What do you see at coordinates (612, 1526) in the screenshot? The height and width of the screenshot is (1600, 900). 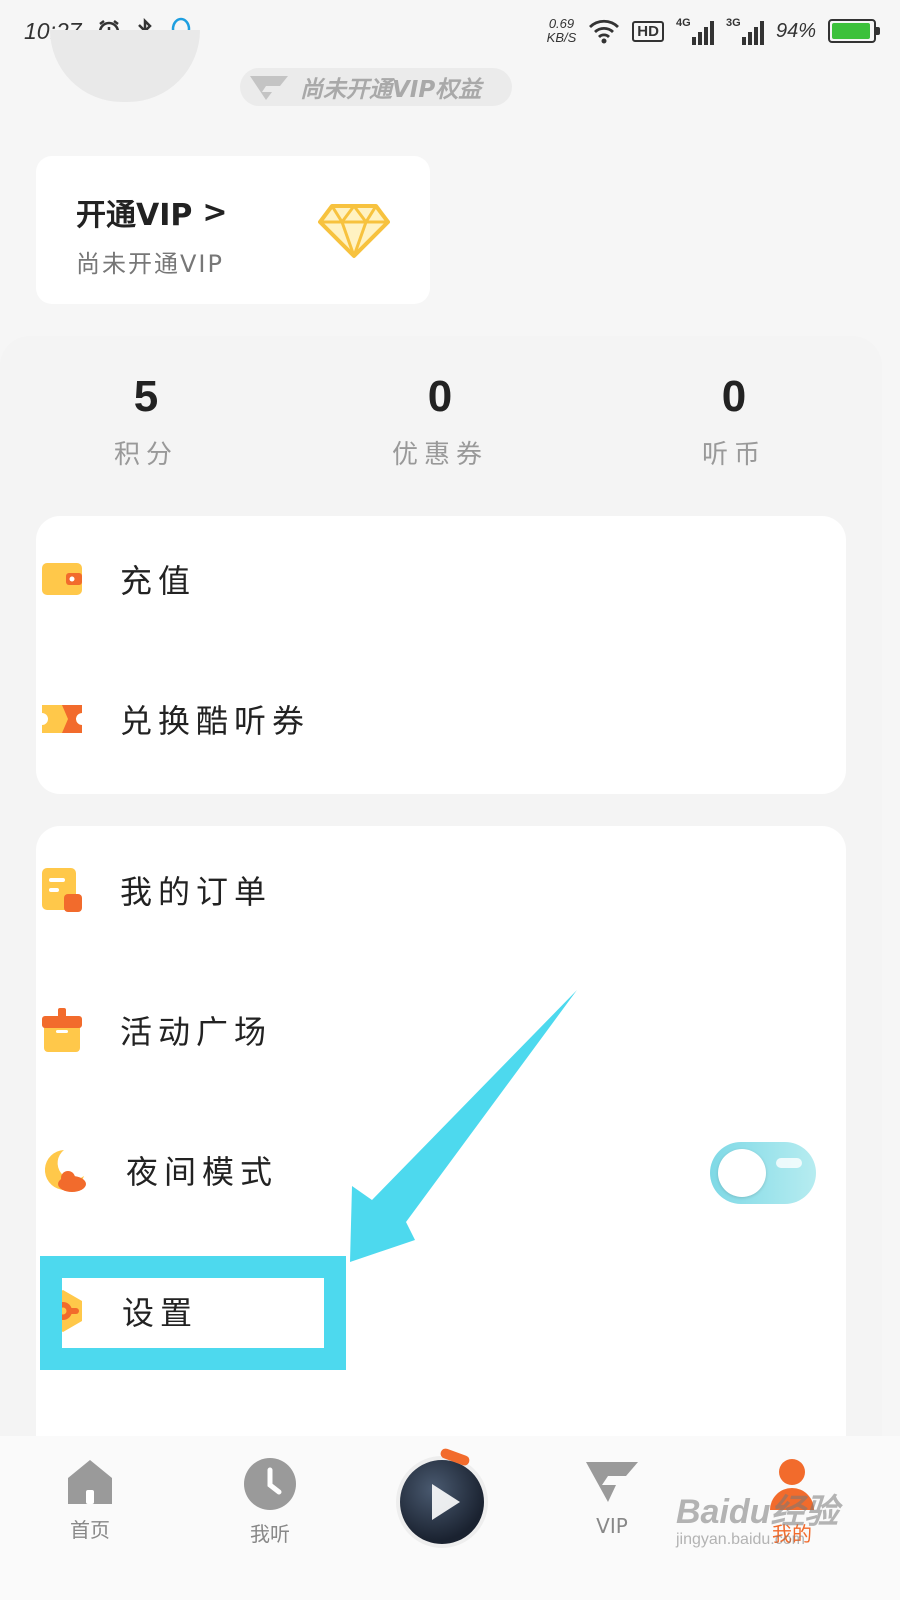 I see `nav-vip-label: VIP` at bounding box center [612, 1526].